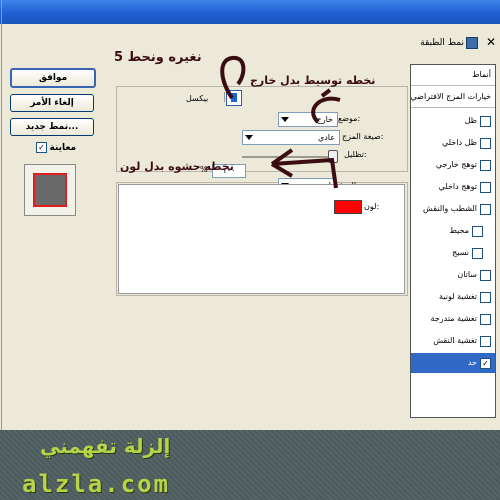 The height and width of the screenshot is (500, 500). I want to click on annotation-bottom: نخطه حشوه بدل لون, so click(177, 166).